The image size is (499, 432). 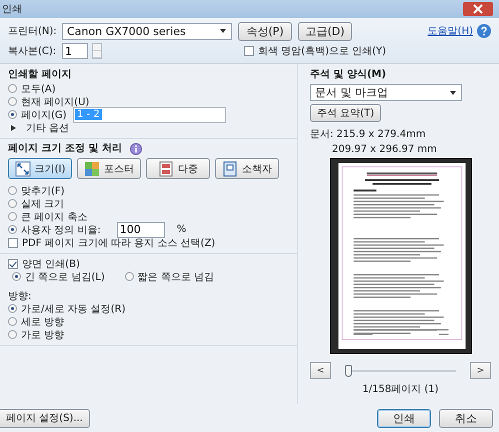 What do you see at coordinates (140, 230) in the screenshot?
I see `scale-field: 100` at bounding box center [140, 230].